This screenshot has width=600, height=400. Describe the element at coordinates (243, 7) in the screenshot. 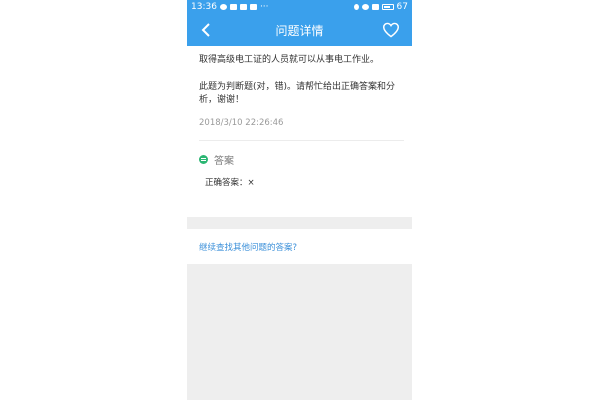

I see `mail-icon` at that location.